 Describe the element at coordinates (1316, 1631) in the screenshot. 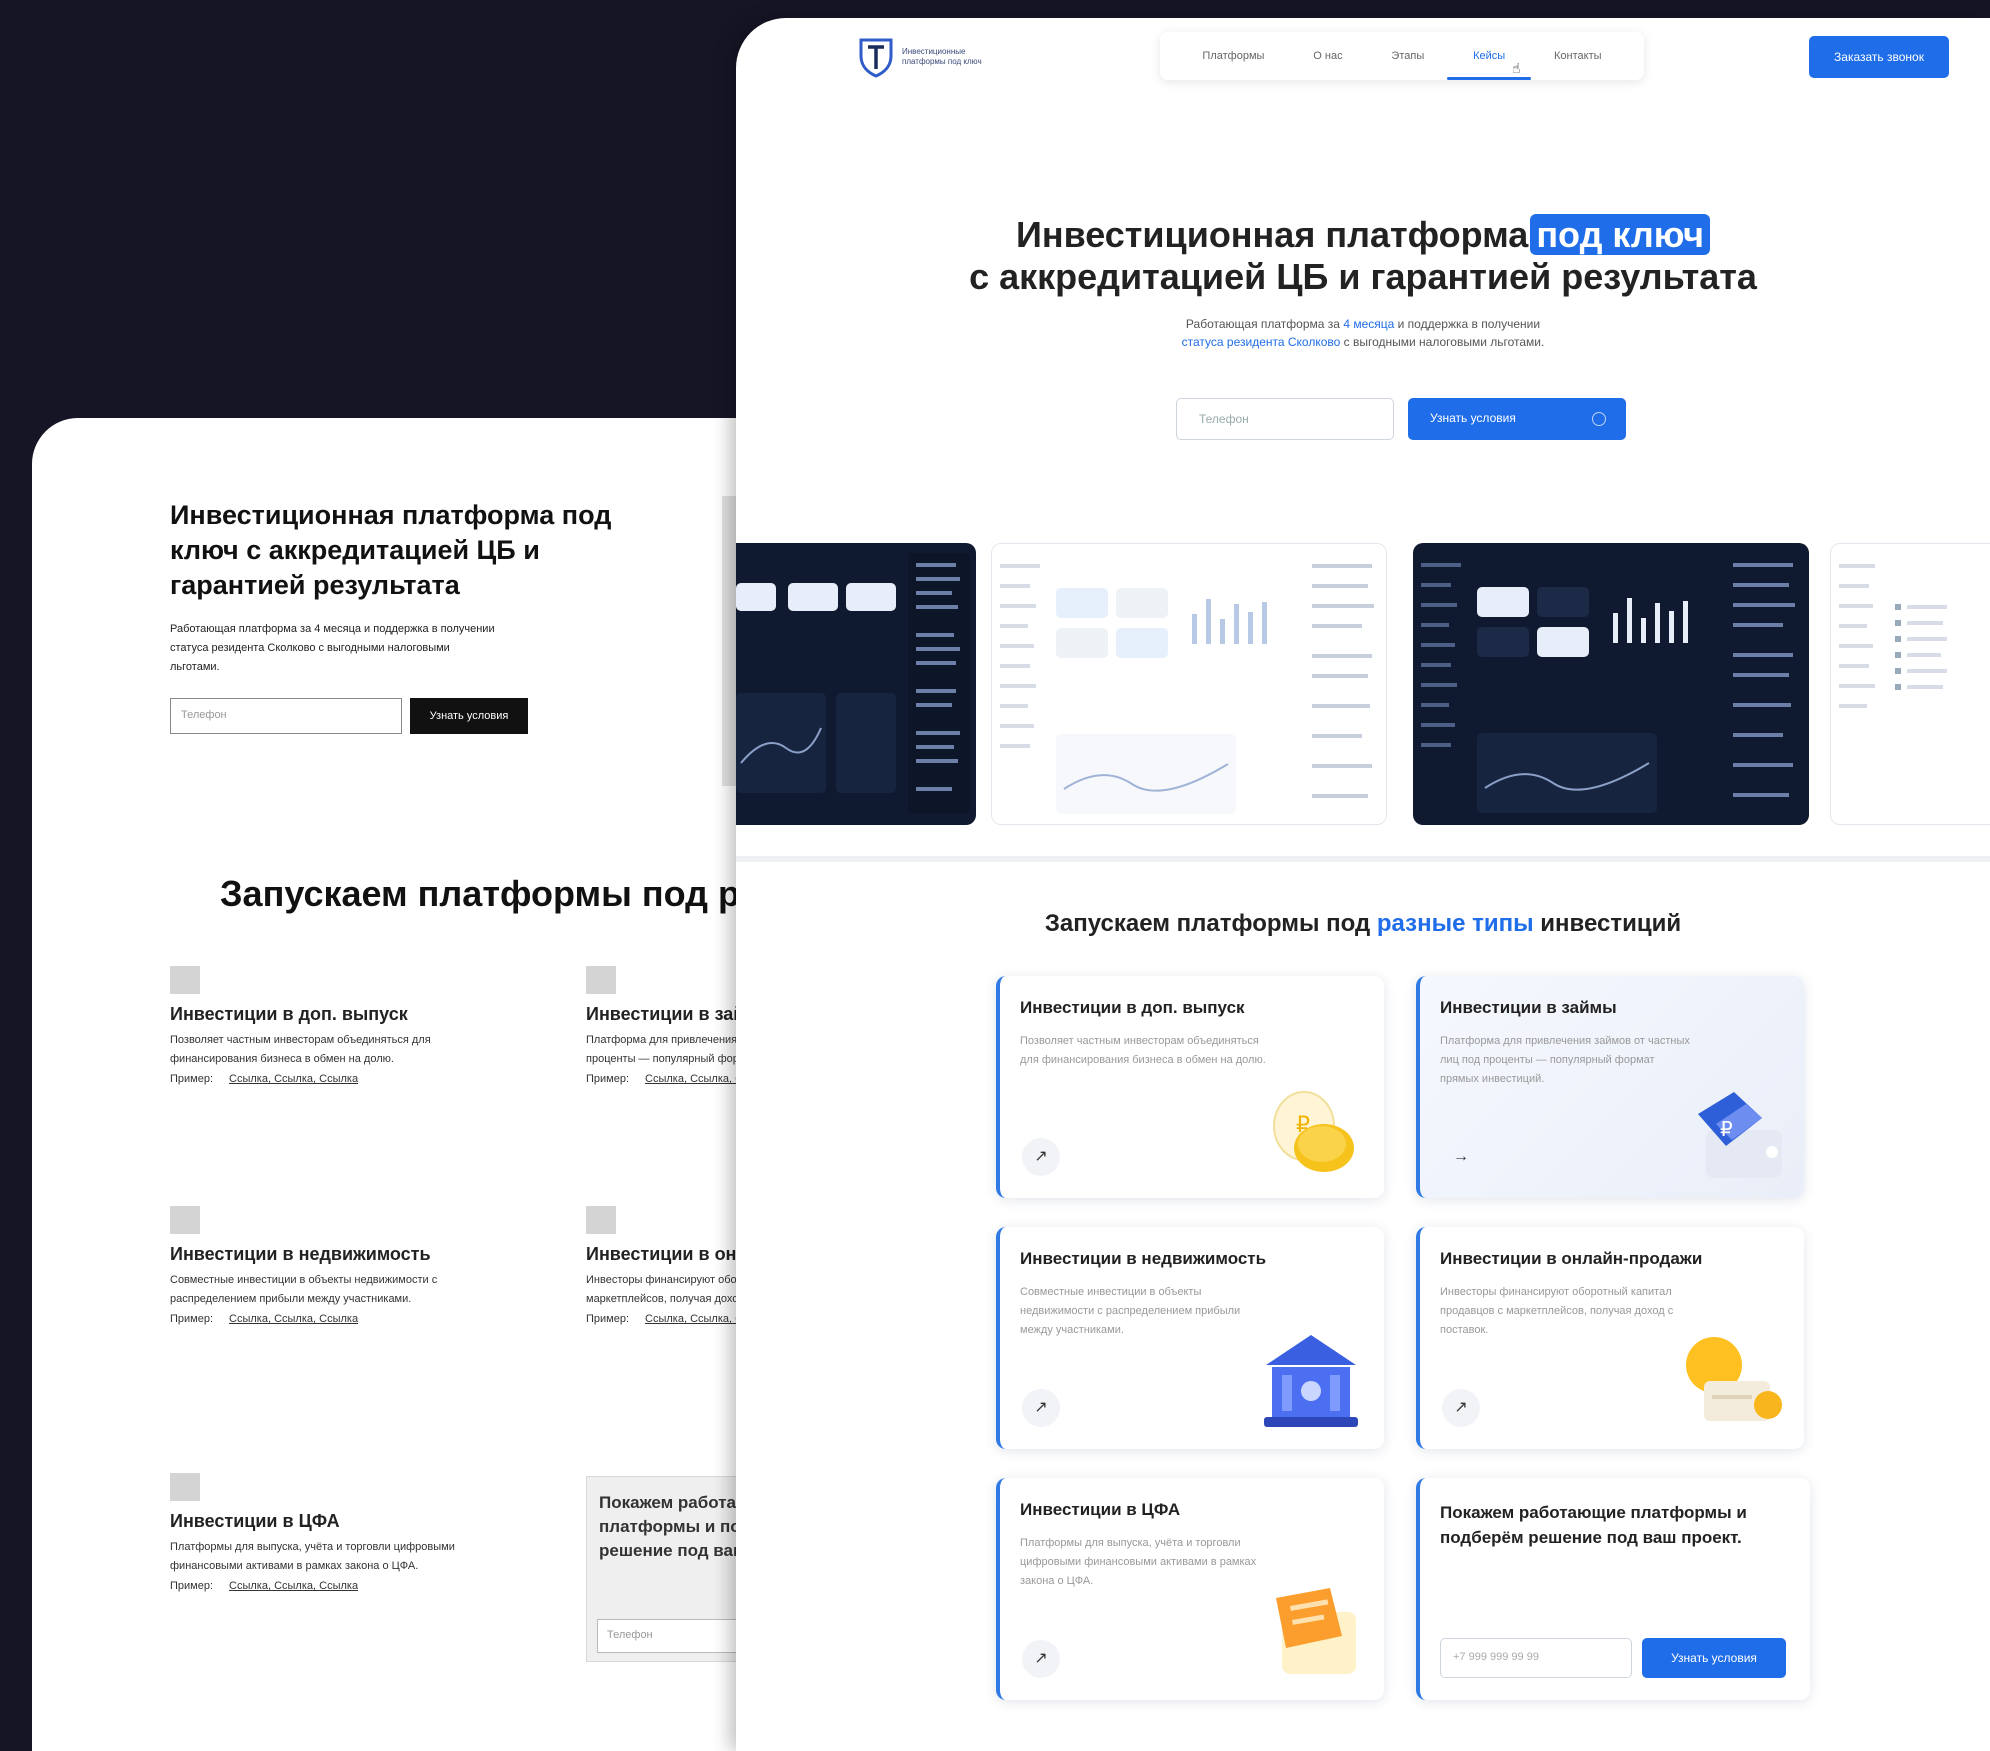

I see `document-folder-illustration-icon` at that location.